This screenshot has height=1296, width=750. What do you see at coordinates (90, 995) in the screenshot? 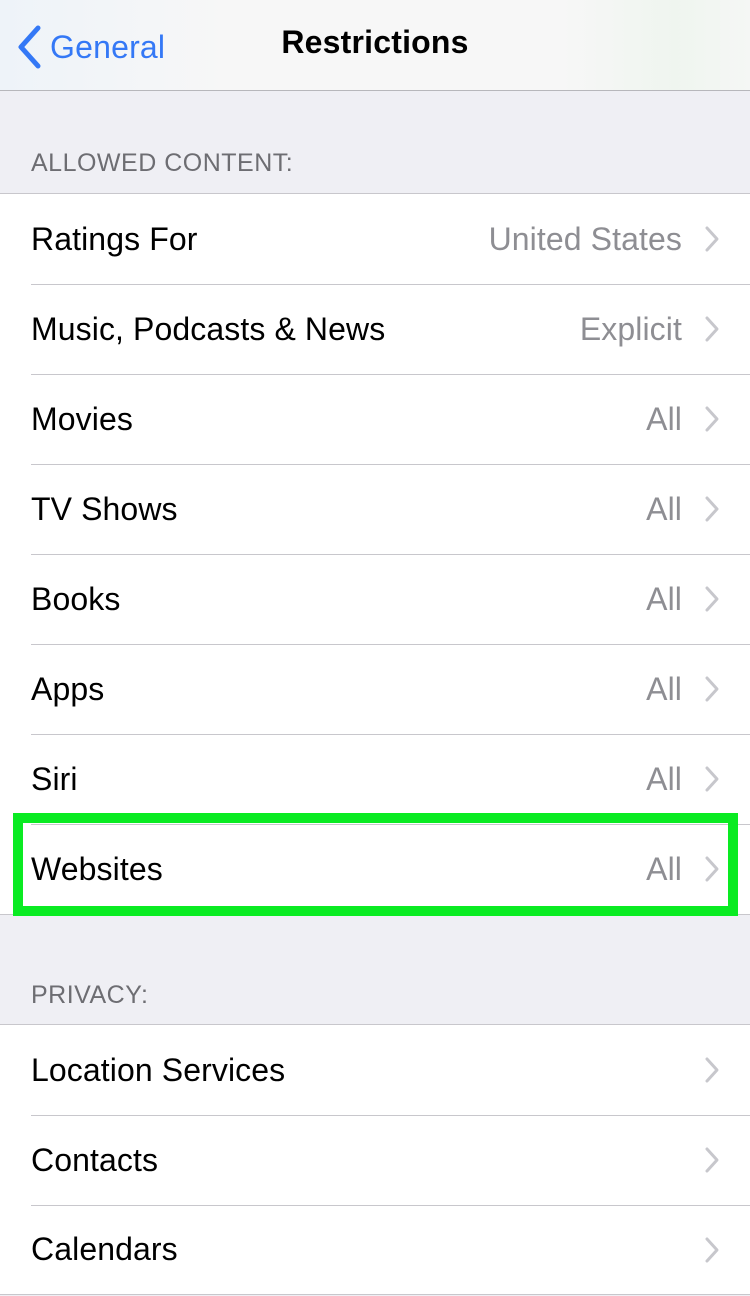
I see `section-header-privacy: PRIVACY:` at bounding box center [90, 995].